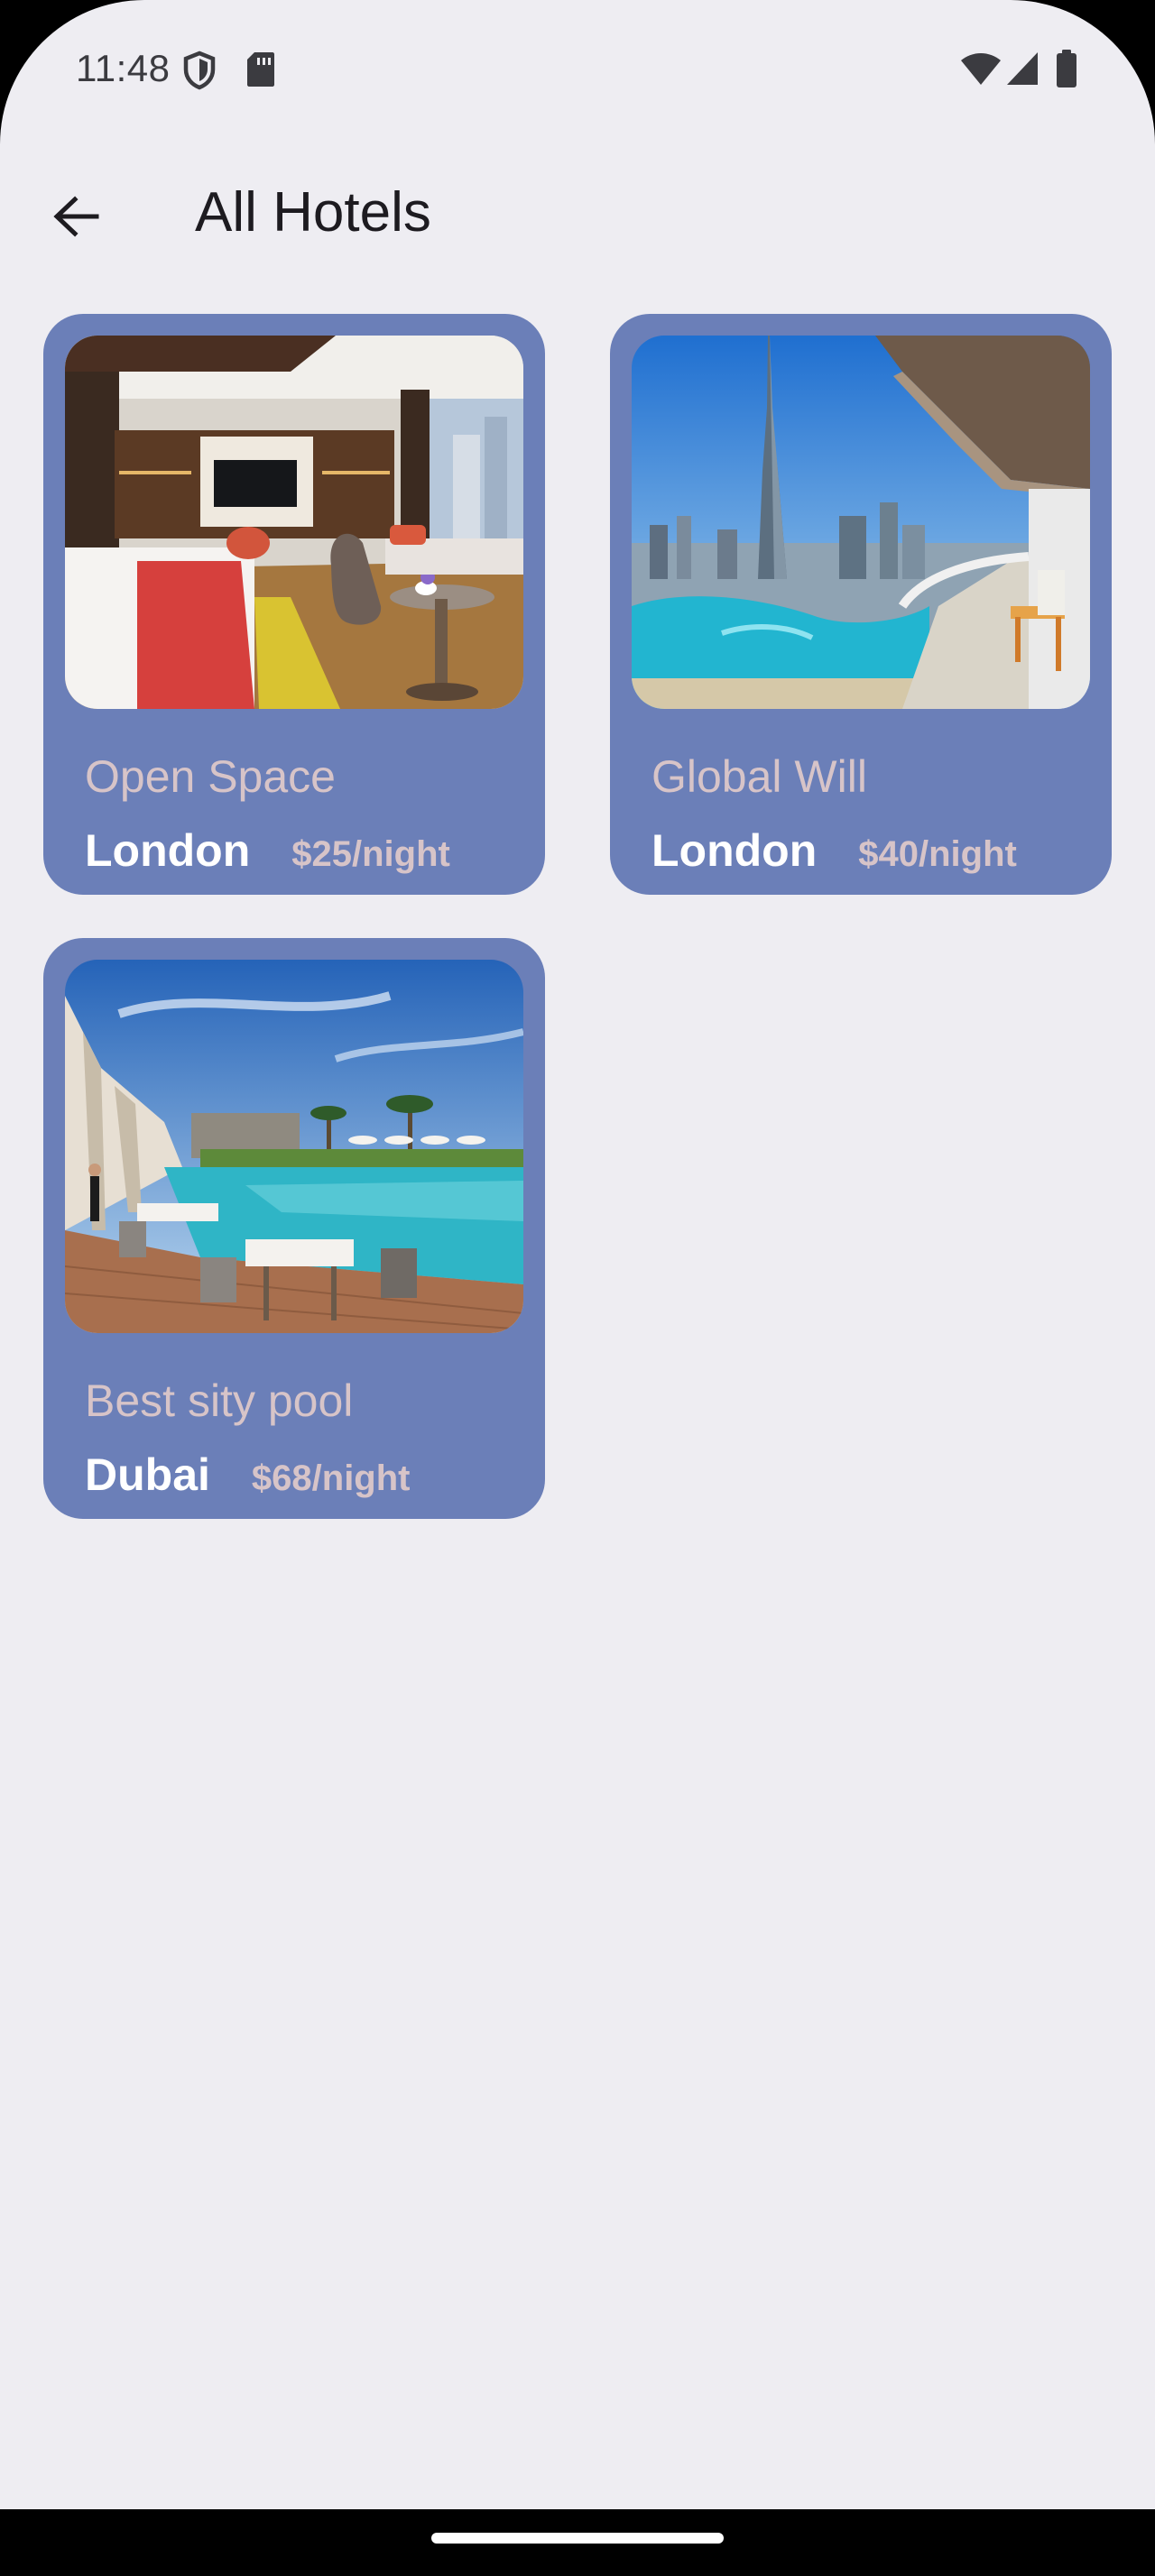  Describe the element at coordinates (294, 523) in the screenshot. I see `hotel-room-image` at that location.